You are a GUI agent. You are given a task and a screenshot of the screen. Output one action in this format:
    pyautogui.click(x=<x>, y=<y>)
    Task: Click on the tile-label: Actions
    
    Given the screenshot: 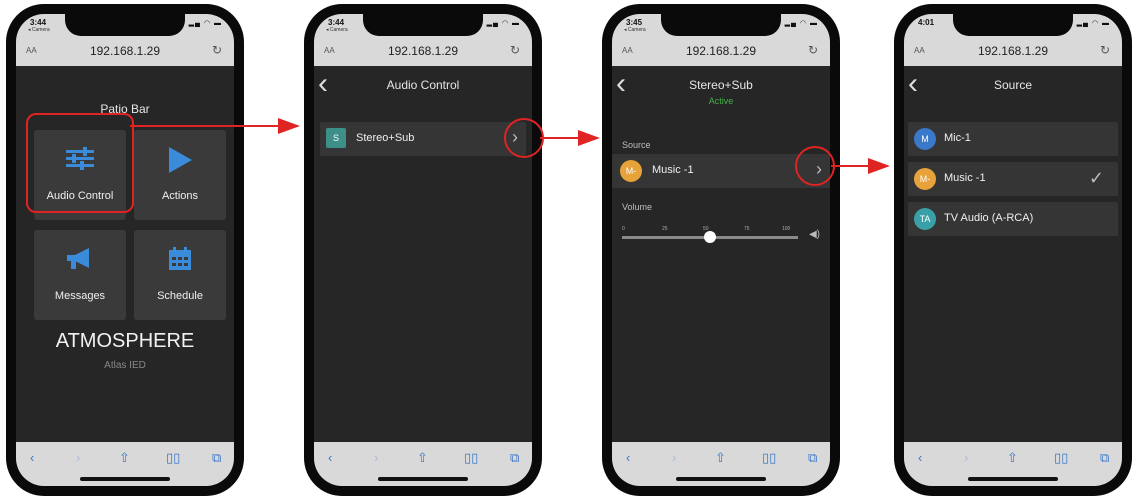 What is the action you would take?
    pyautogui.click(x=180, y=196)
    